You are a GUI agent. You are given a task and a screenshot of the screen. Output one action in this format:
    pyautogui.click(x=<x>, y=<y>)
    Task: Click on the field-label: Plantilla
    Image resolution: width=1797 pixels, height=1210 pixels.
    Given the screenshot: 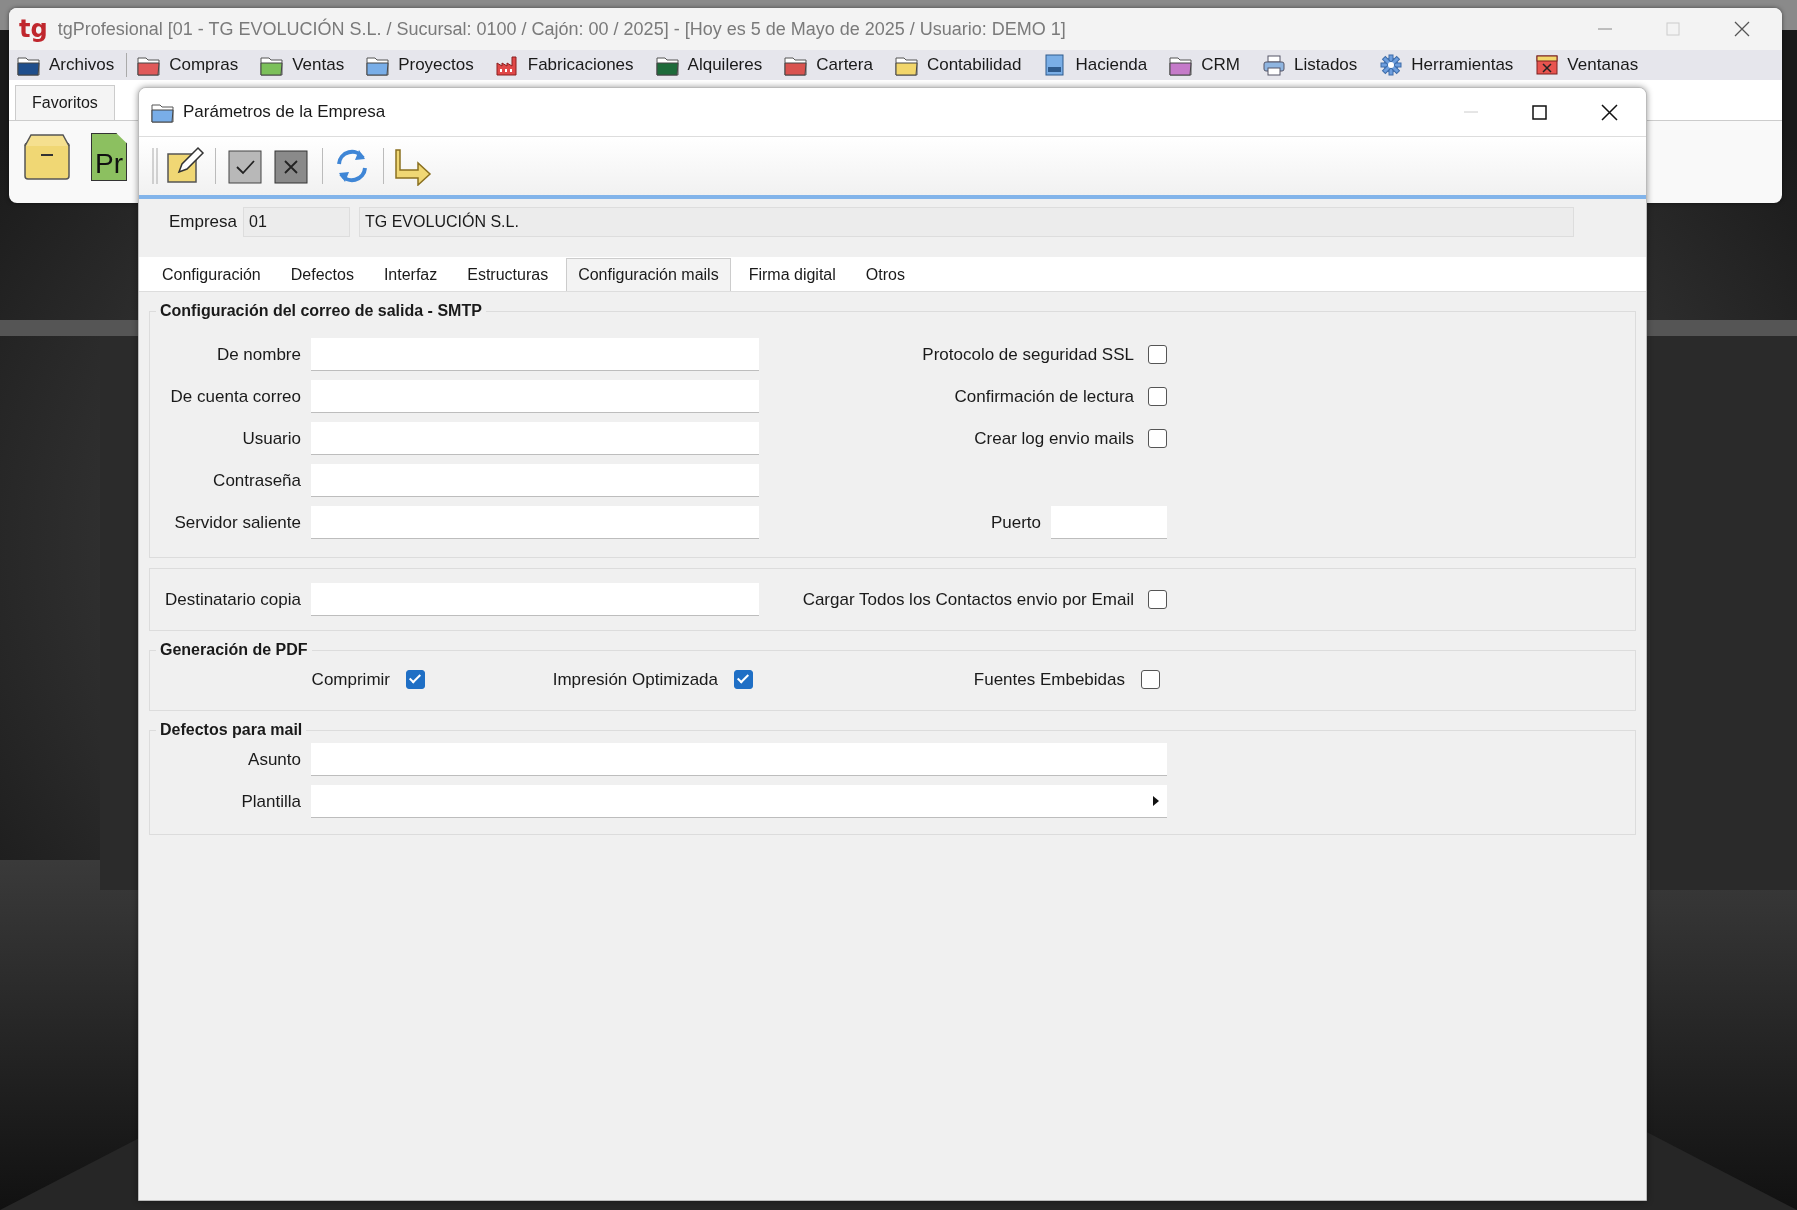 What is the action you would take?
    pyautogui.click(x=270, y=801)
    